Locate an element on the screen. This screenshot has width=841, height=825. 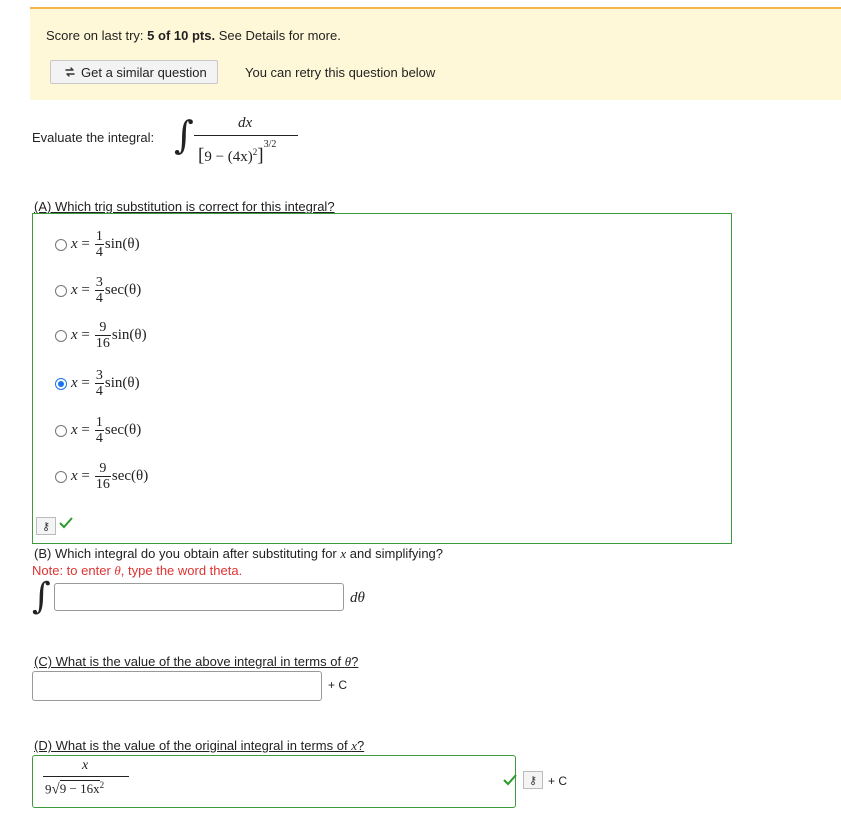
partA-option: x = 1 4 sin(θ) is located at coordinates (97, 244).